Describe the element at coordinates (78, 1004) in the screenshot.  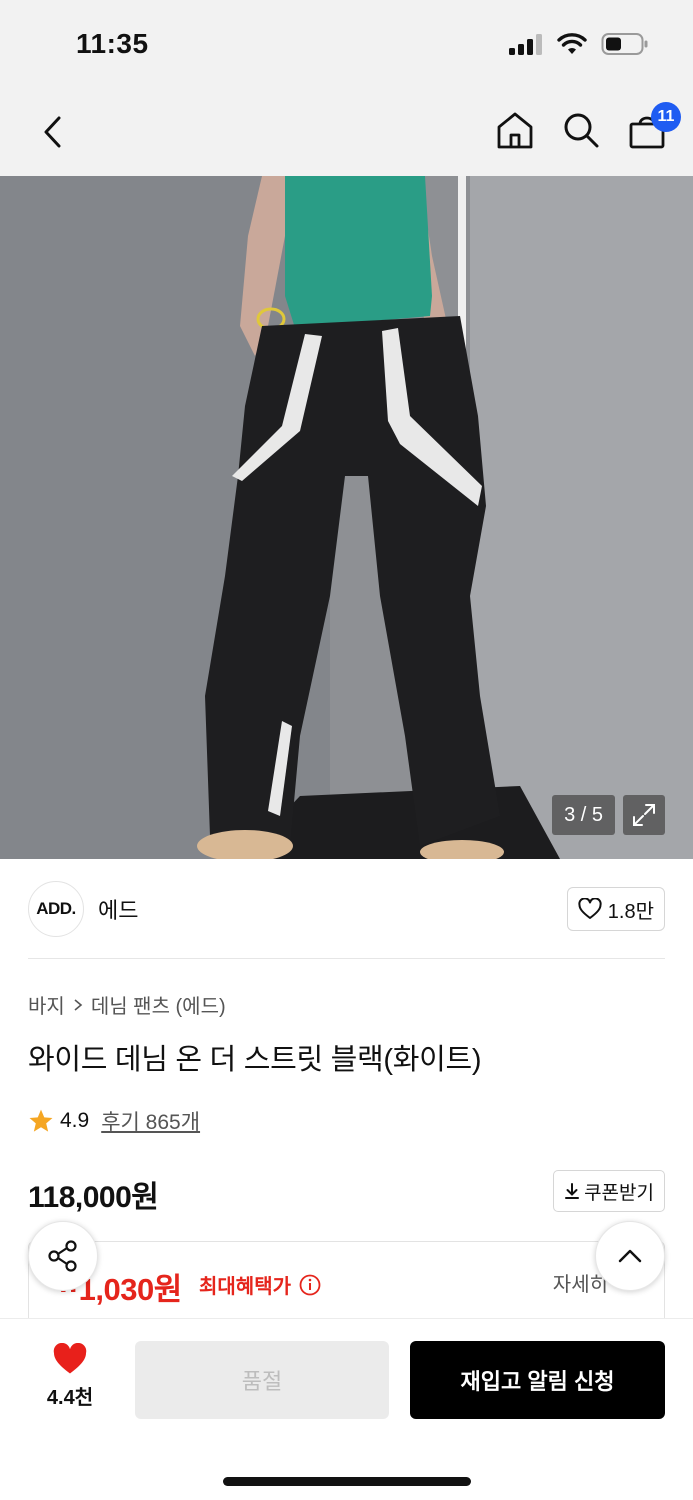
I see `chevron-right-icon` at that location.